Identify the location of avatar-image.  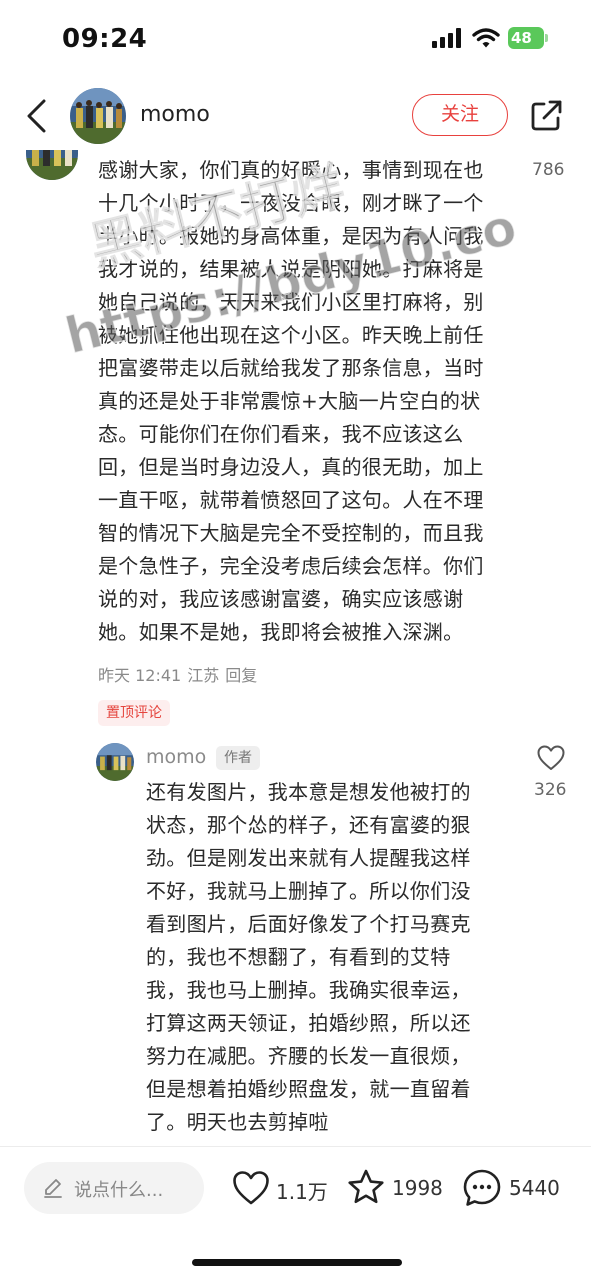
(98, 116).